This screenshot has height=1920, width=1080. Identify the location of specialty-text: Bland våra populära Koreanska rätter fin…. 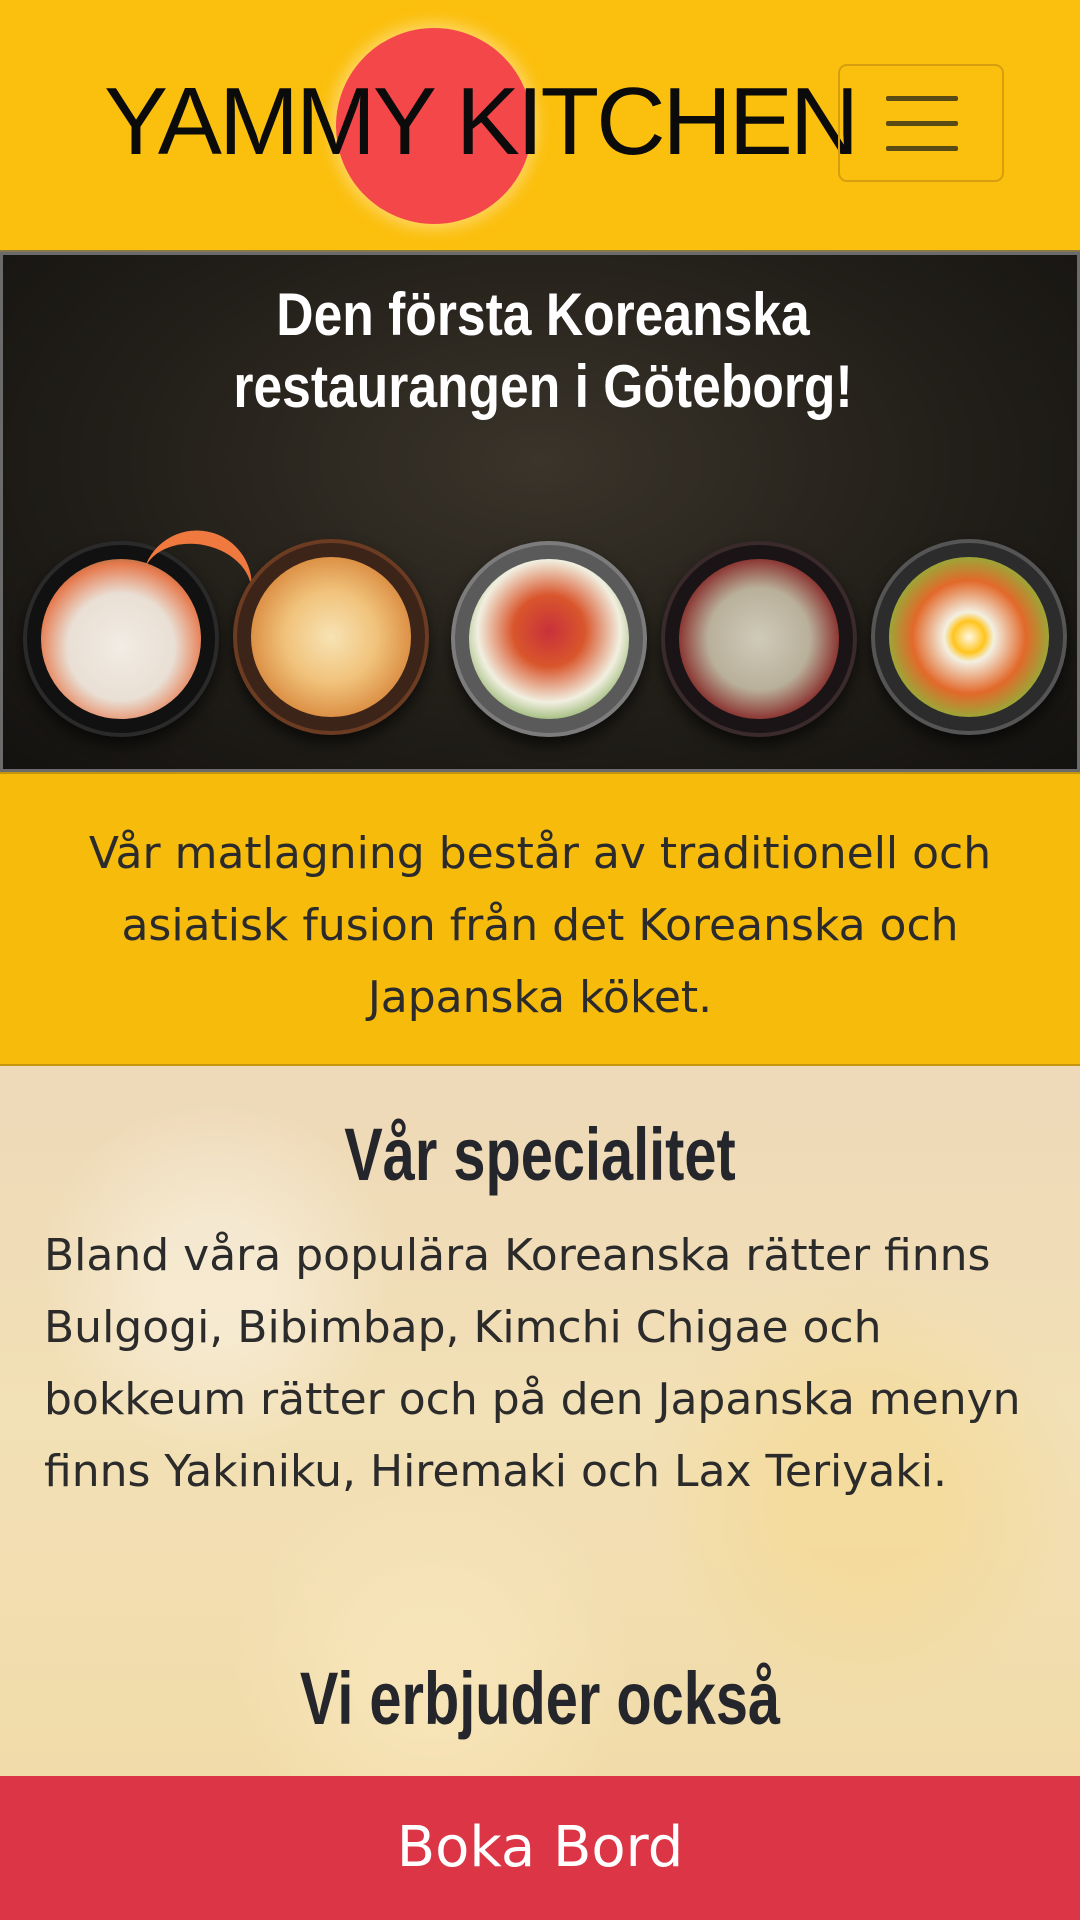
(532, 1363).